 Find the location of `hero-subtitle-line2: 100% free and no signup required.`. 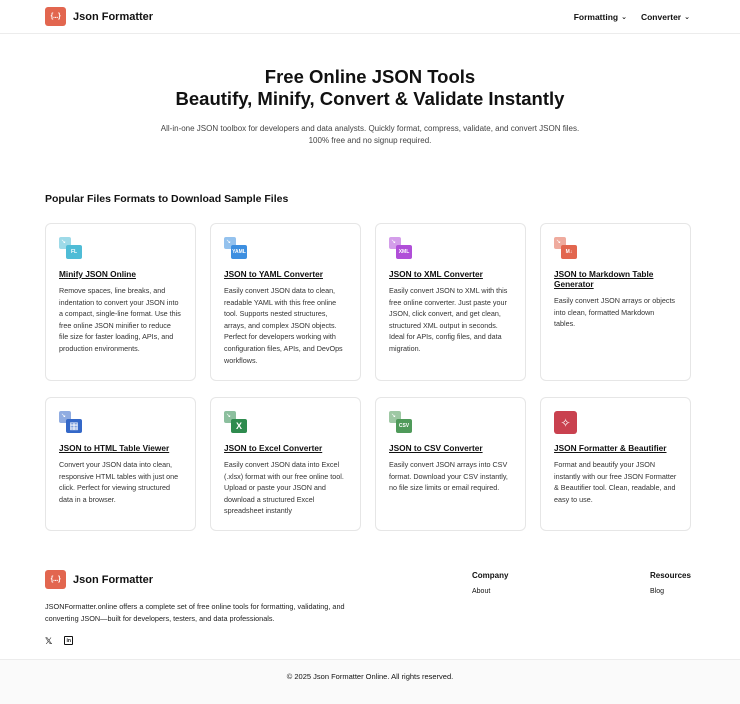

hero-subtitle-line2: 100% free and no signup required. is located at coordinates (370, 140).